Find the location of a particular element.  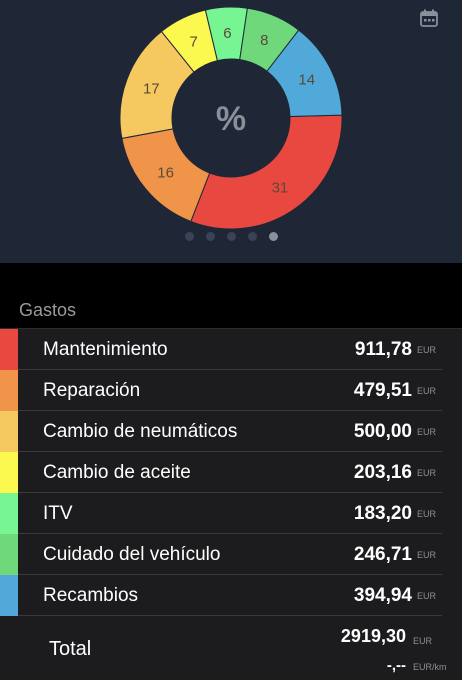

donut-slice-label: 31 is located at coordinates (280, 188).